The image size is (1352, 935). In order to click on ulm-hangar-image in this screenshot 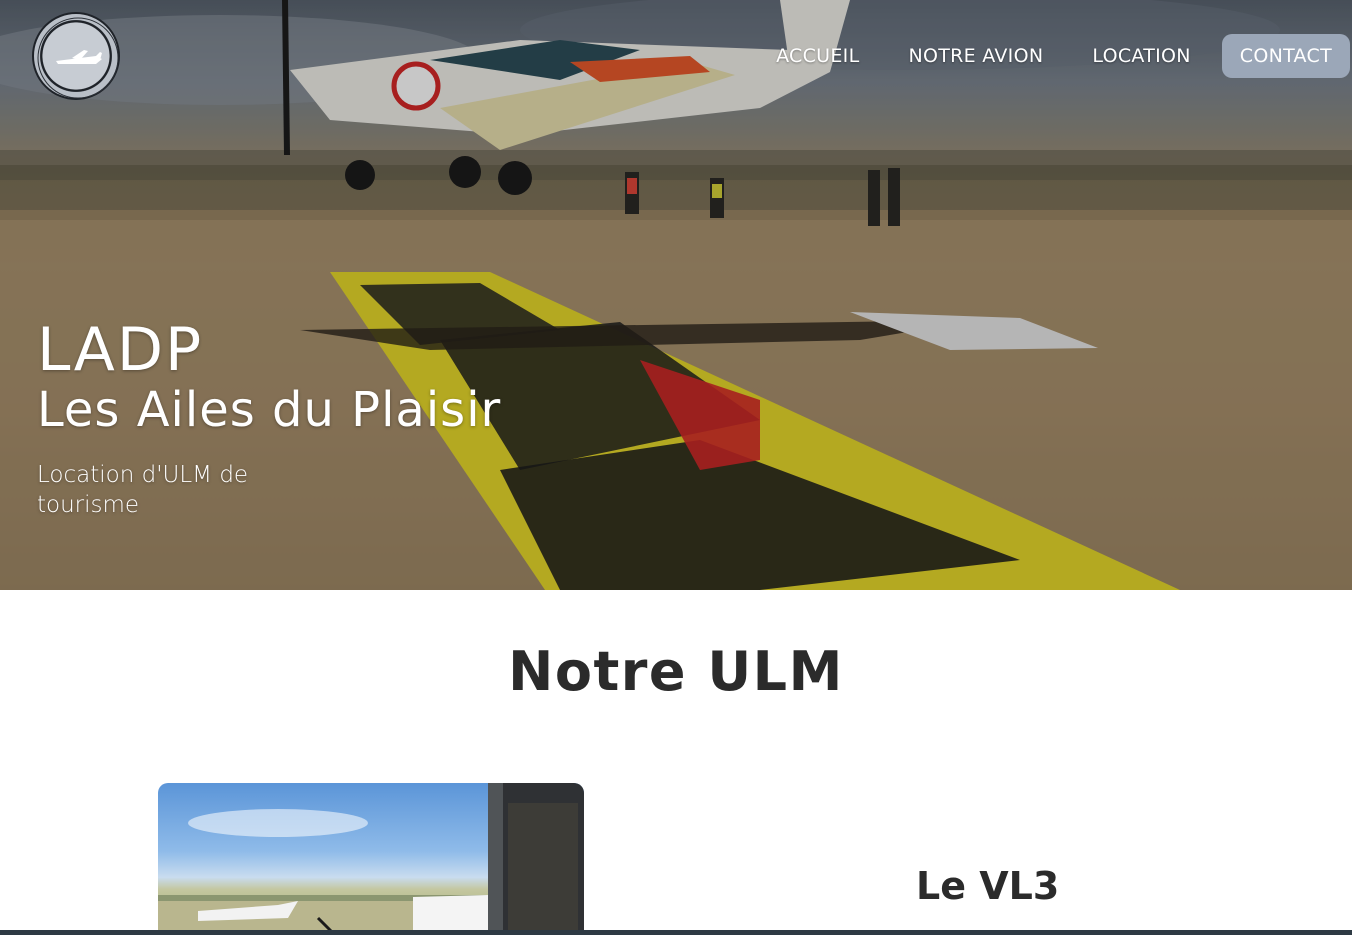, I will do `click(371, 859)`.